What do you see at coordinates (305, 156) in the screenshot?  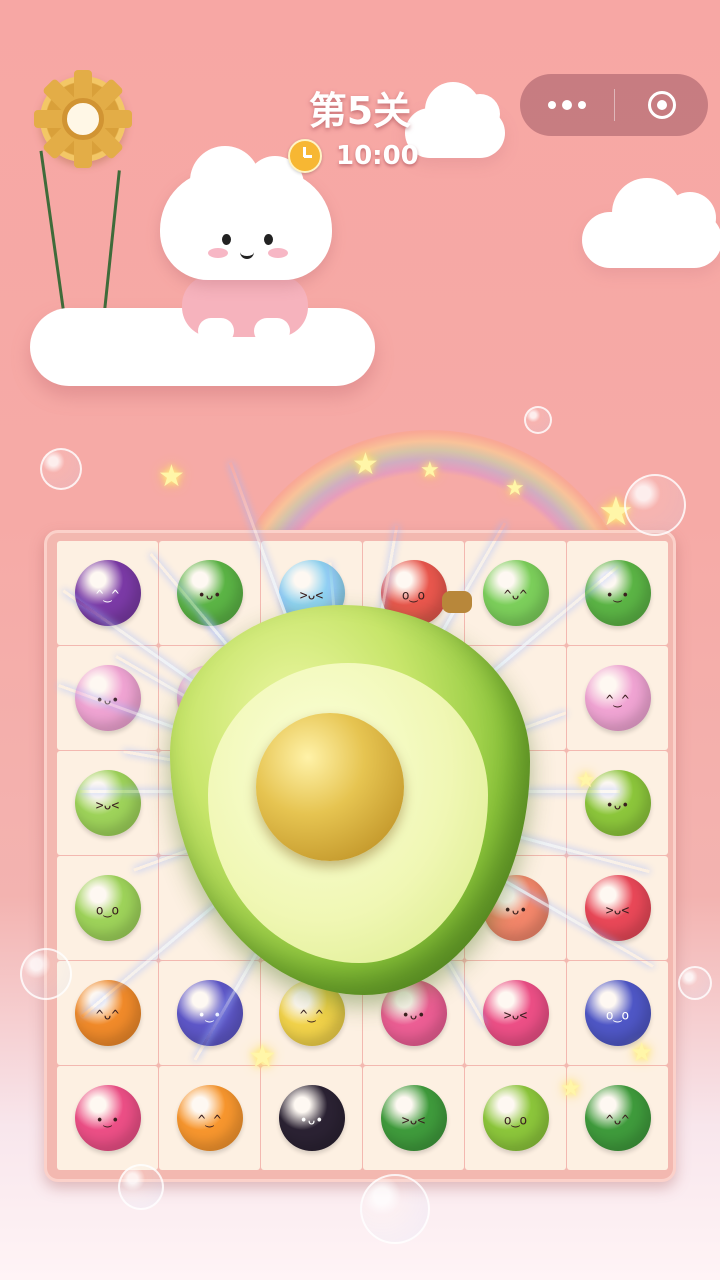 I see `clock-icon` at bounding box center [305, 156].